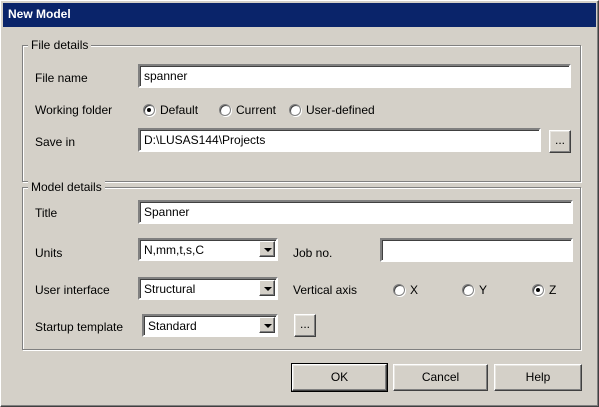 The width and height of the screenshot is (599, 407). What do you see at coordinates (60, 45) in the screenshot?
I see `file-details-legend: File details` at bounding box center [60, 45].